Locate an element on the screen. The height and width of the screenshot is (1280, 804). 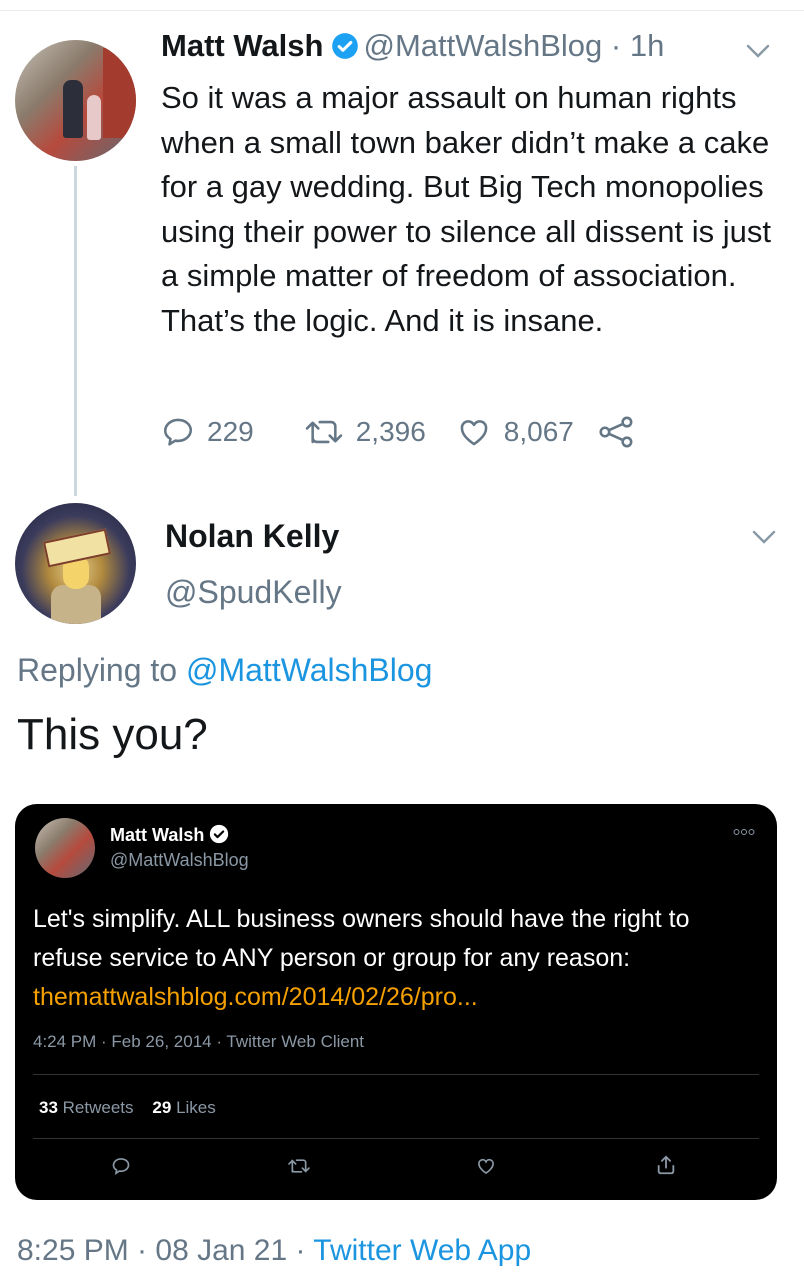
matt-walsh-avatar is located at coordinates (75, 100).